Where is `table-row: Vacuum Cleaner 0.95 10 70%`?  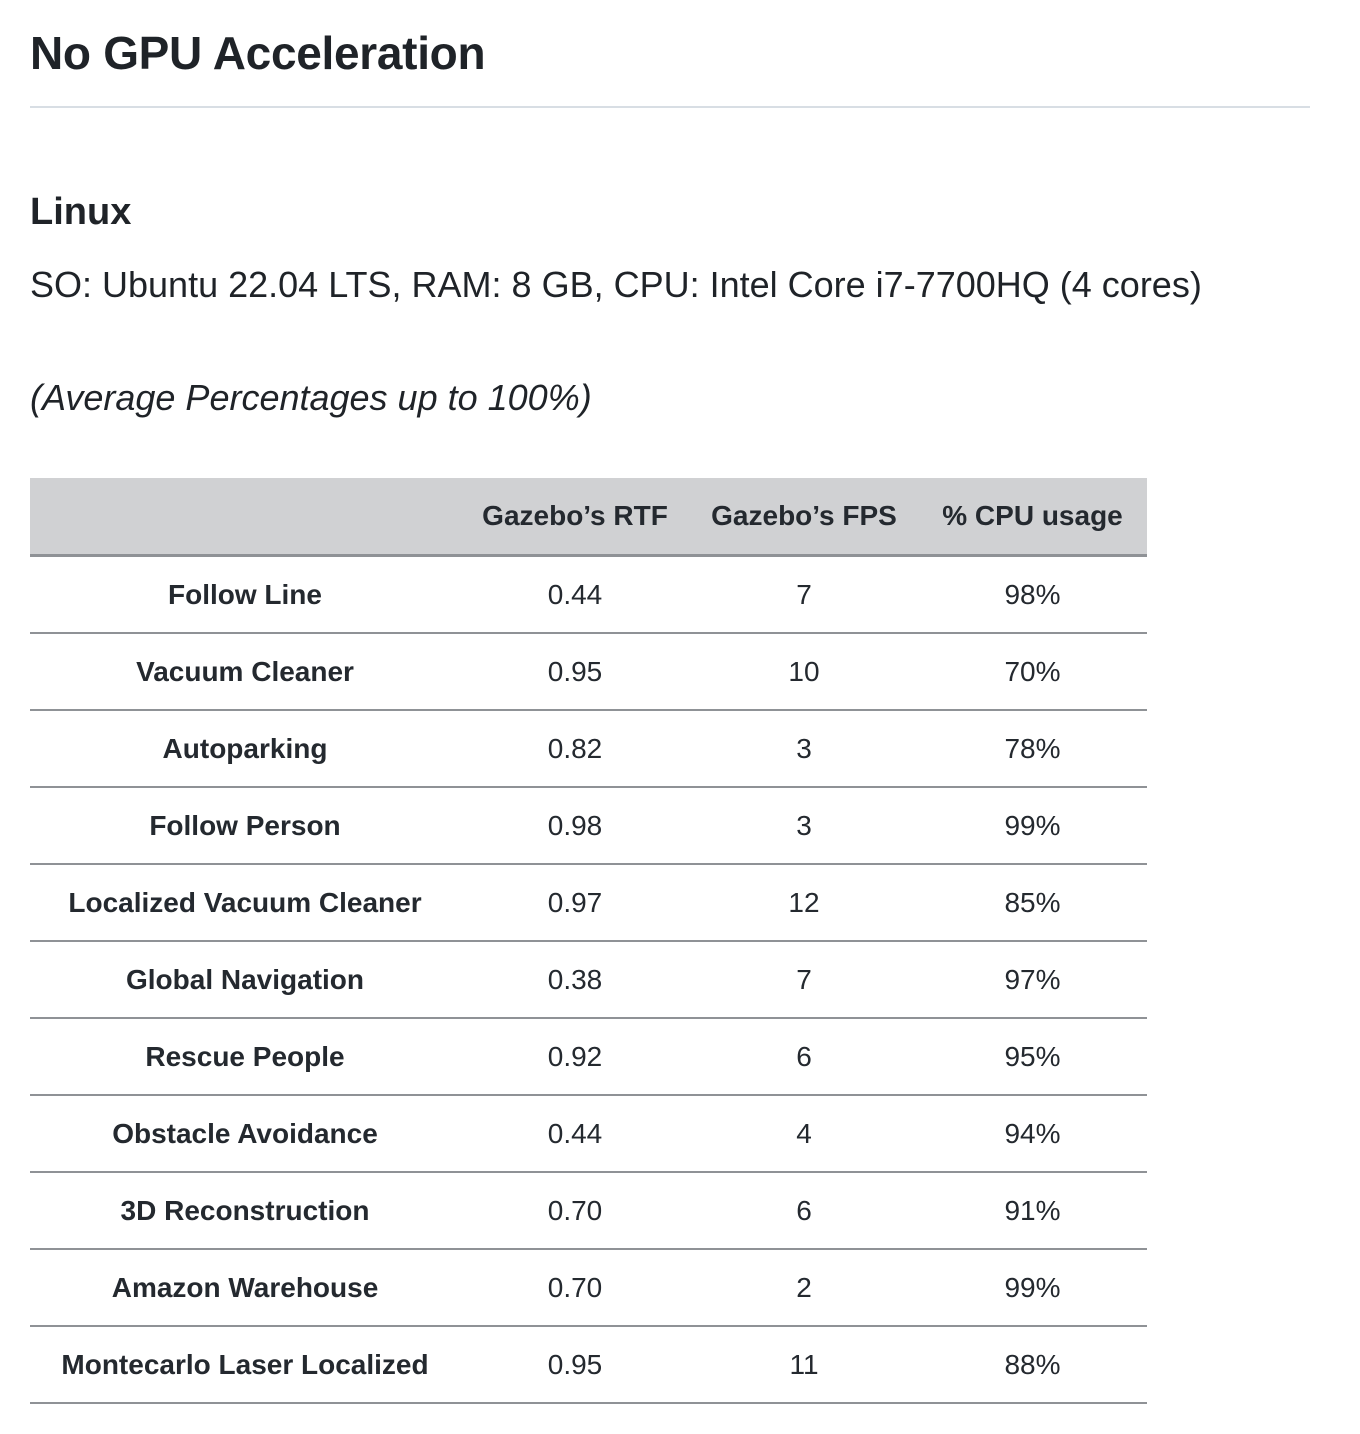 table-row: Vacuum Cleaner 0.95 10 70% is located at coordinates (588, 672).